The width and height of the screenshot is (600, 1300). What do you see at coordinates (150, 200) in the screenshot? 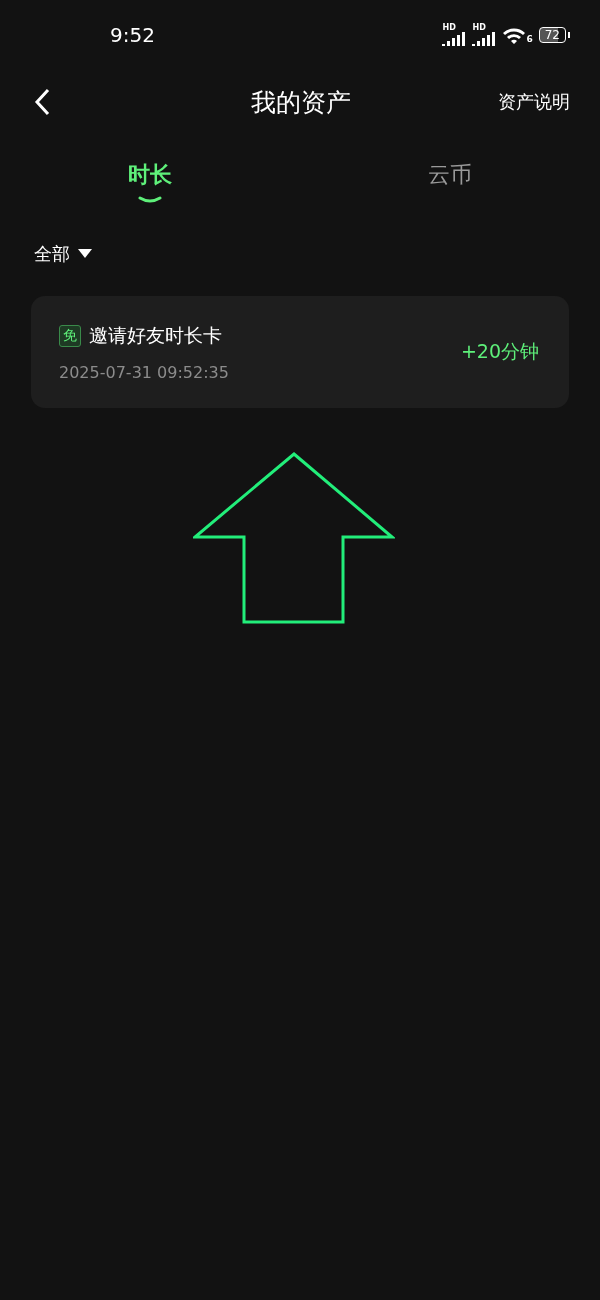
I see `tab-indicator-icon` at bounding box center [150, 200].